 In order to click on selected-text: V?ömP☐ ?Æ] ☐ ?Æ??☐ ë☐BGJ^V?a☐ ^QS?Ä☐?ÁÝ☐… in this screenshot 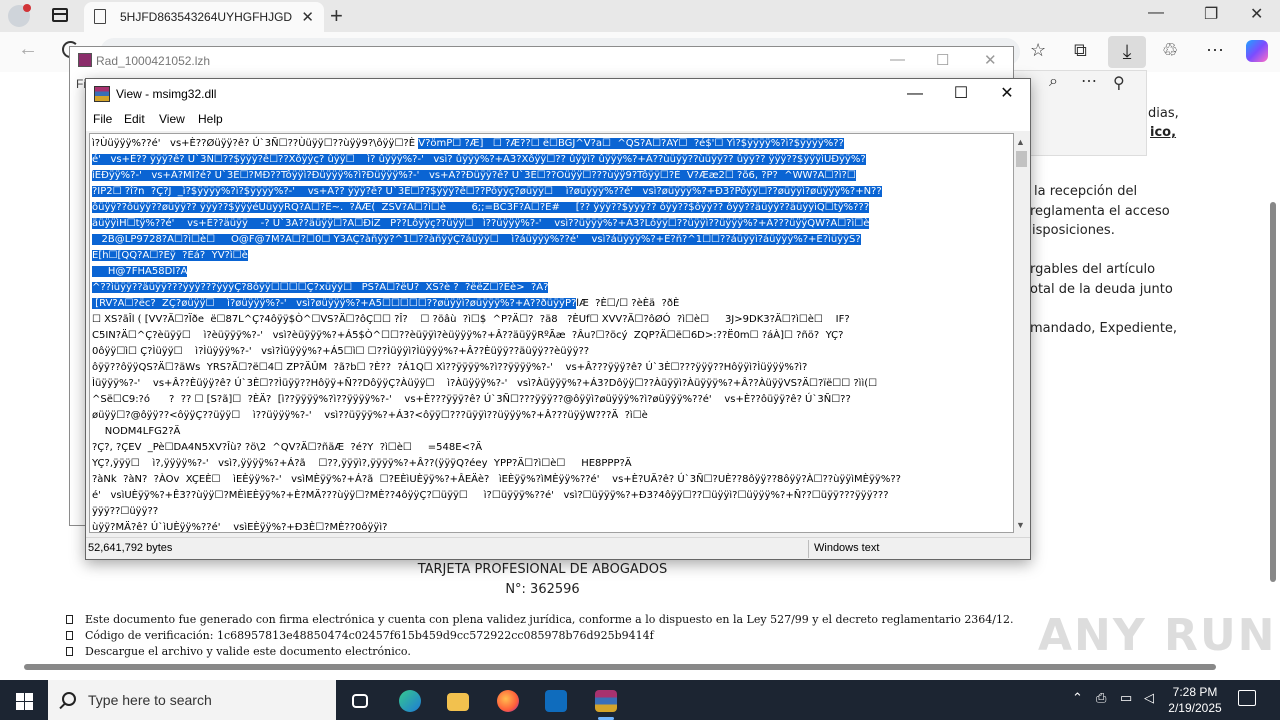, I will do `click(631, 143)`.